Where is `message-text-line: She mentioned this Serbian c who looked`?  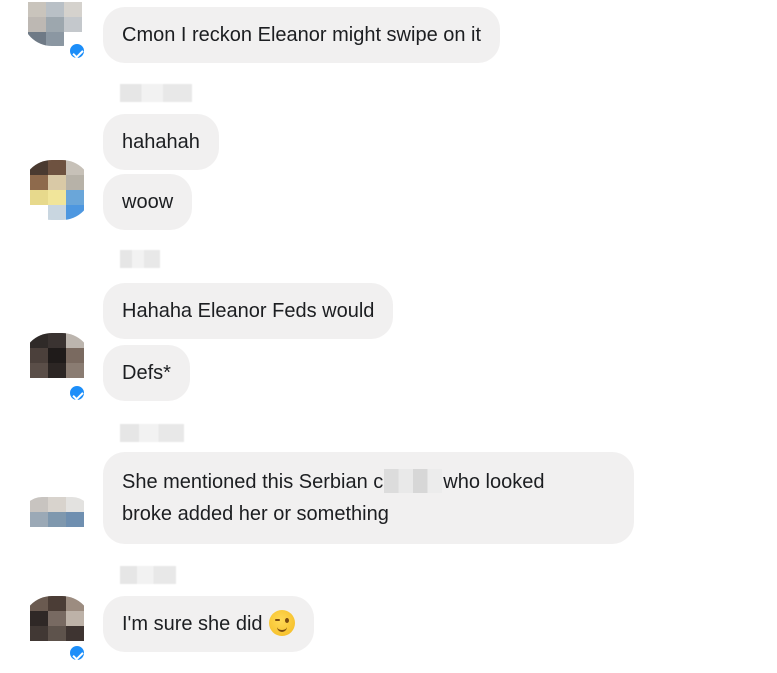
message-text-line: She mentioned this Serbian c who looked is located at coordinates (368, 482).